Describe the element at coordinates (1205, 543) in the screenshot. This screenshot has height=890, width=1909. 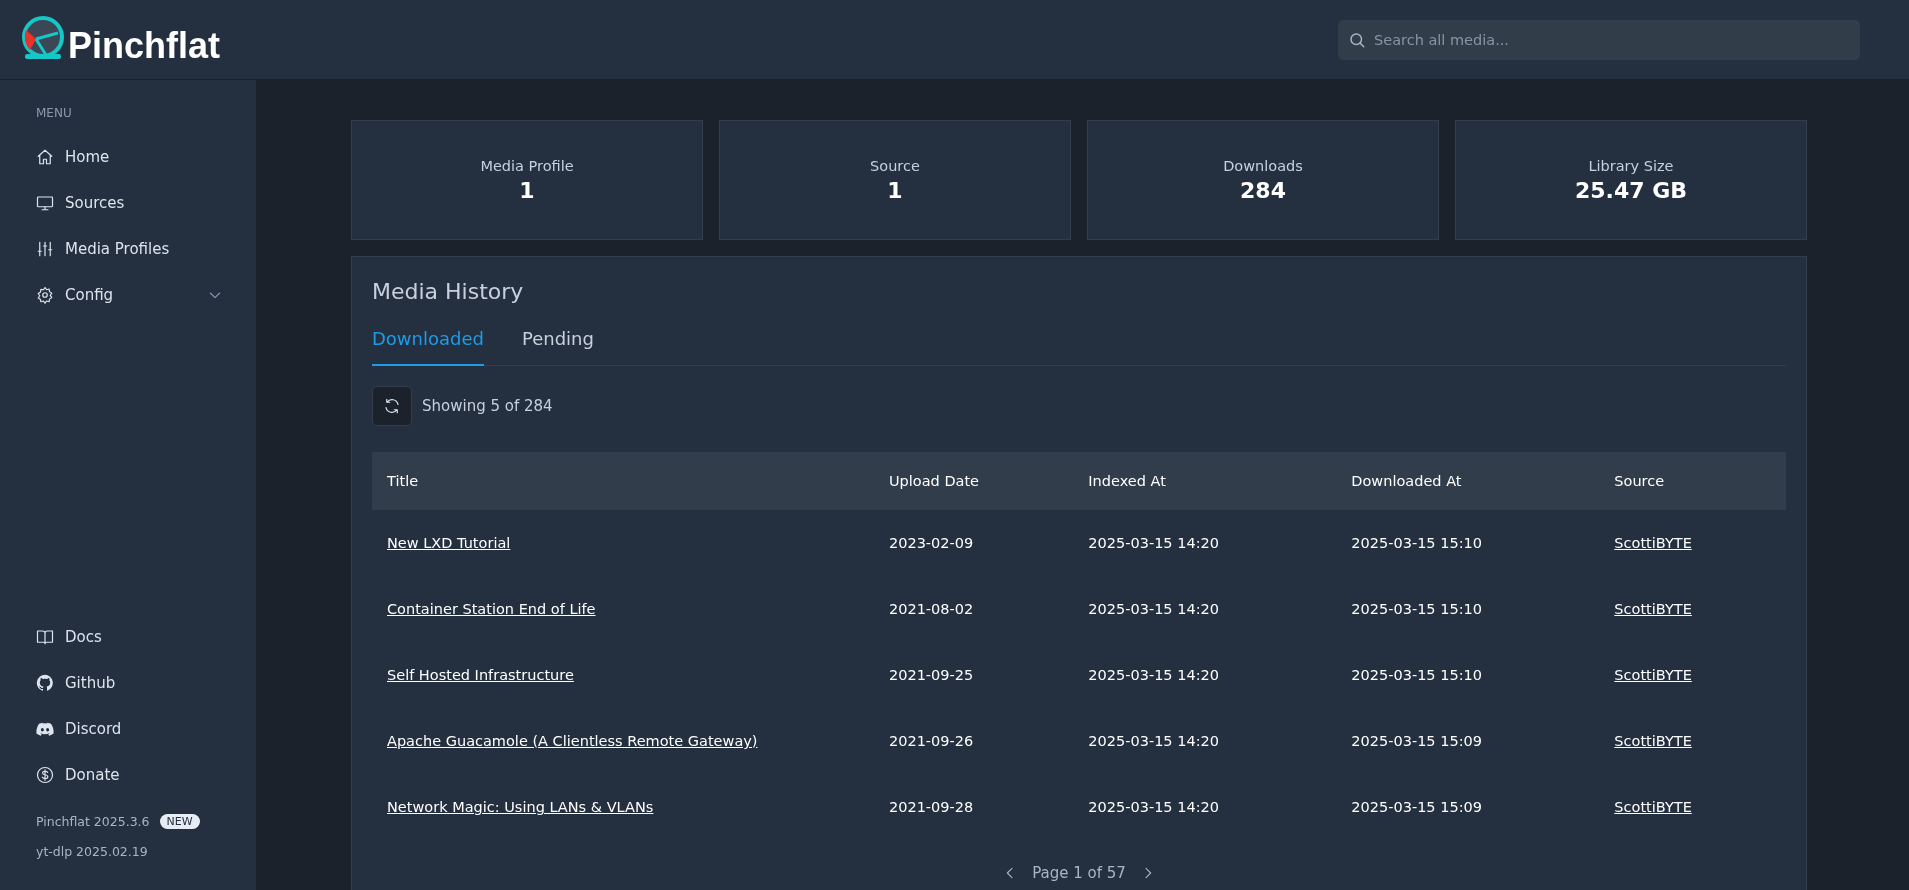
I see `date-cell: 2025-03-15 14:20` at that location.